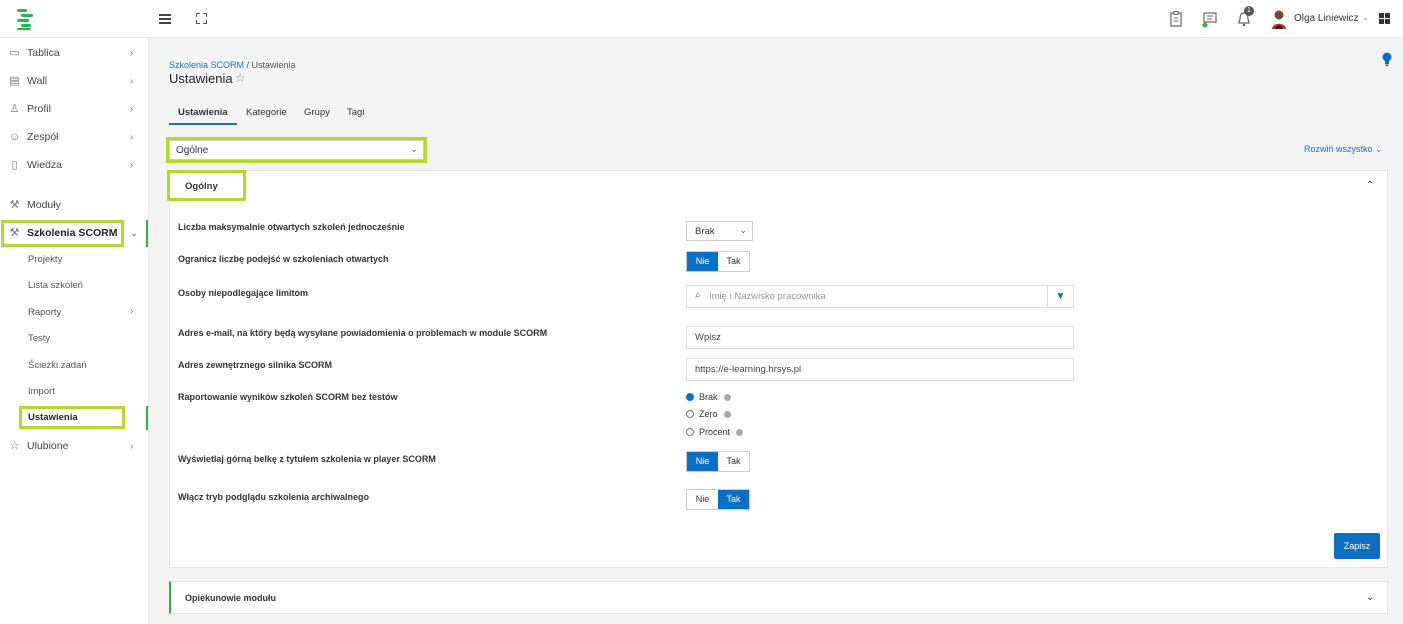 Image resolution: width=1403 pixels, height=624 pixels. I want to click on sidebar-subitem-sciezki-zadan: Ścieżki zadań, so click(74, 366).